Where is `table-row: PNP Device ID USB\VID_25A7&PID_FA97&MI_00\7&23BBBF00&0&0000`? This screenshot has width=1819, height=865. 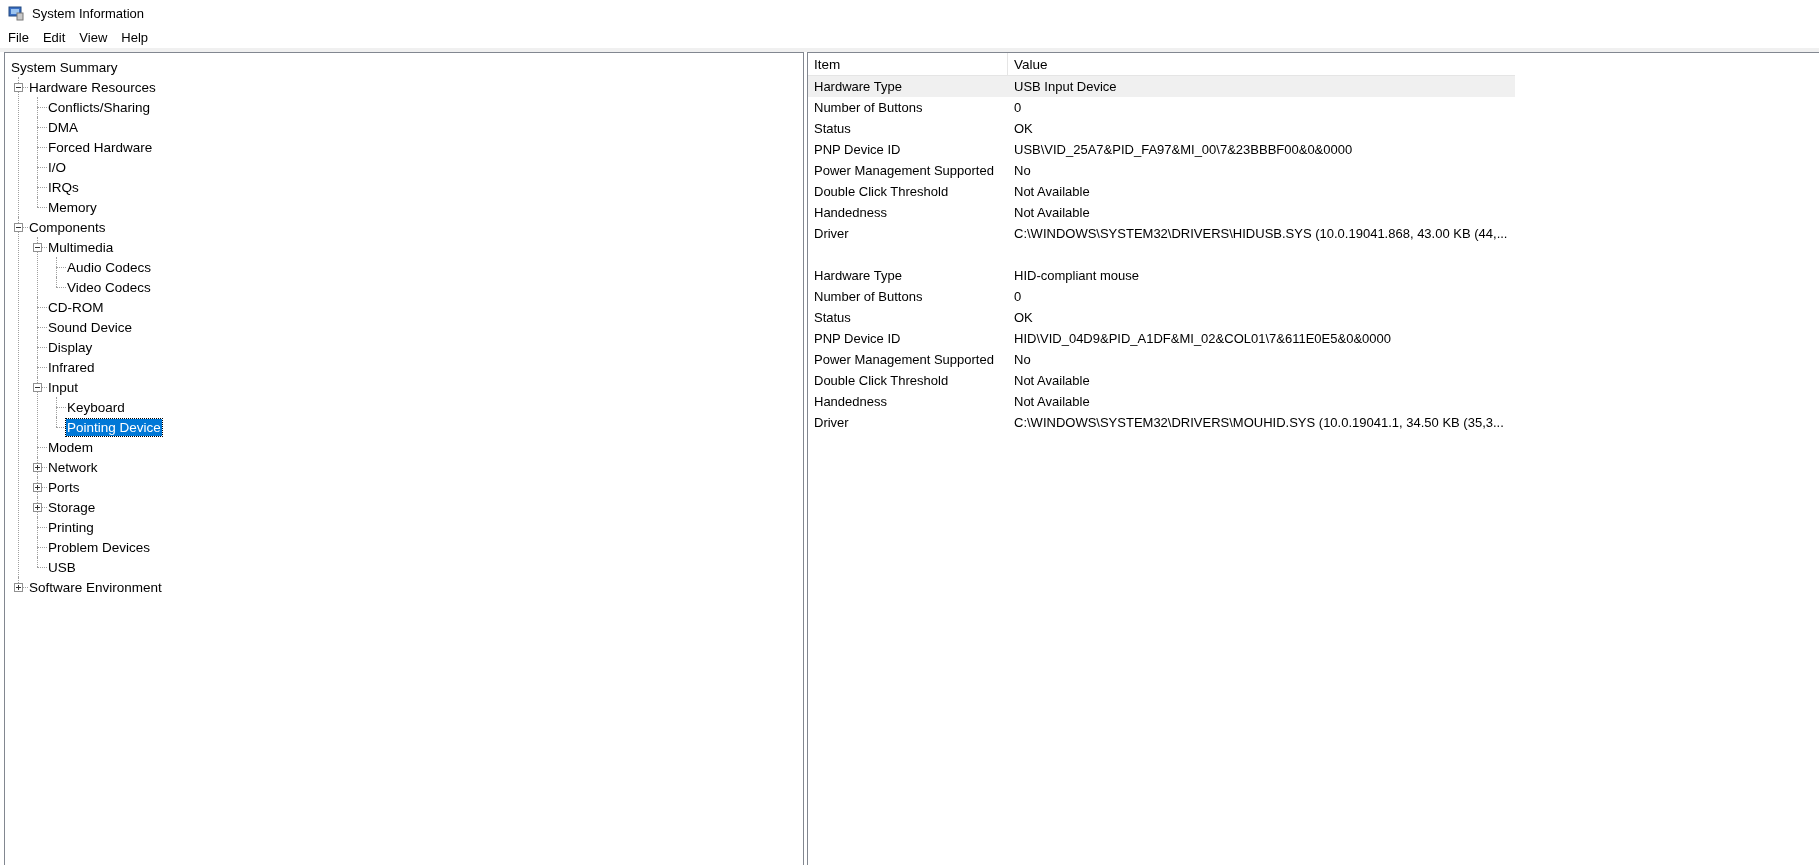 table-row: PNP Device ID USB\VID_25A7&PID_FA97&MI_00\7&23BBBF00&0&0000 is located at coordinates (1162, 149).